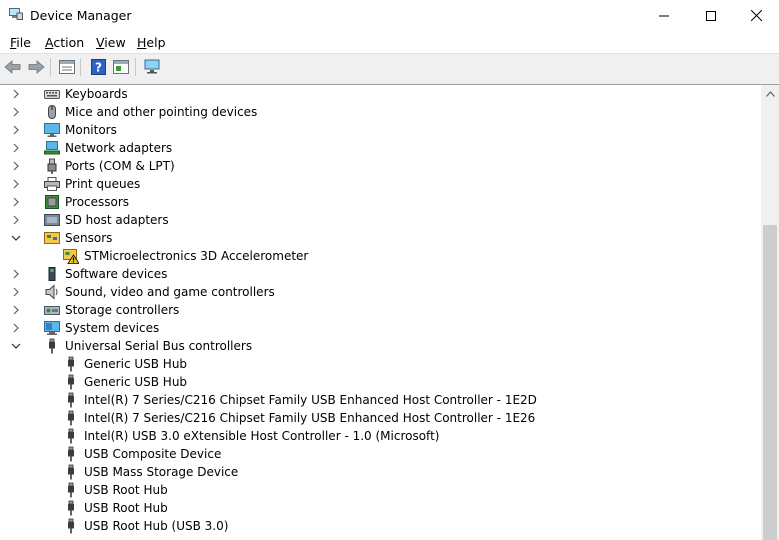 The width and height of the screenshot is (779, 540). What do you see at coordinates (52, 94) in the screenshot?
I see `keyboard-icon` at bounding box center [52, 94].